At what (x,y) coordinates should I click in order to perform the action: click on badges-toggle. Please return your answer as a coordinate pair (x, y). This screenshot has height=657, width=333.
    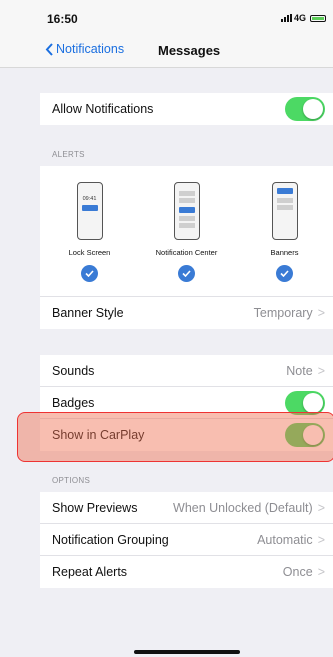
    Looking at the image, I should click on (305, 403).